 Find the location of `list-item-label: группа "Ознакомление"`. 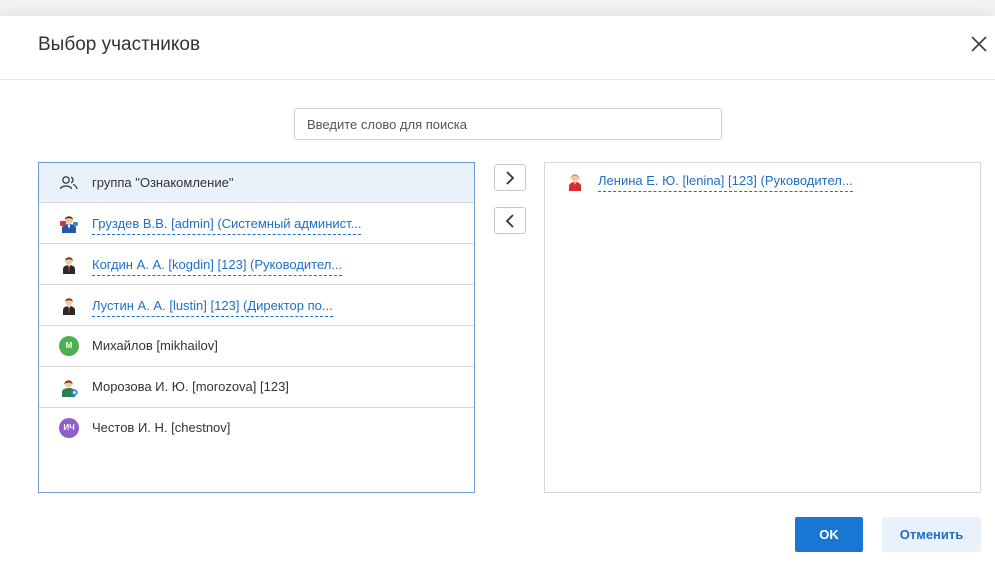

list-item-label: группа "Ознакомление" is located at coordinates (163, 182).